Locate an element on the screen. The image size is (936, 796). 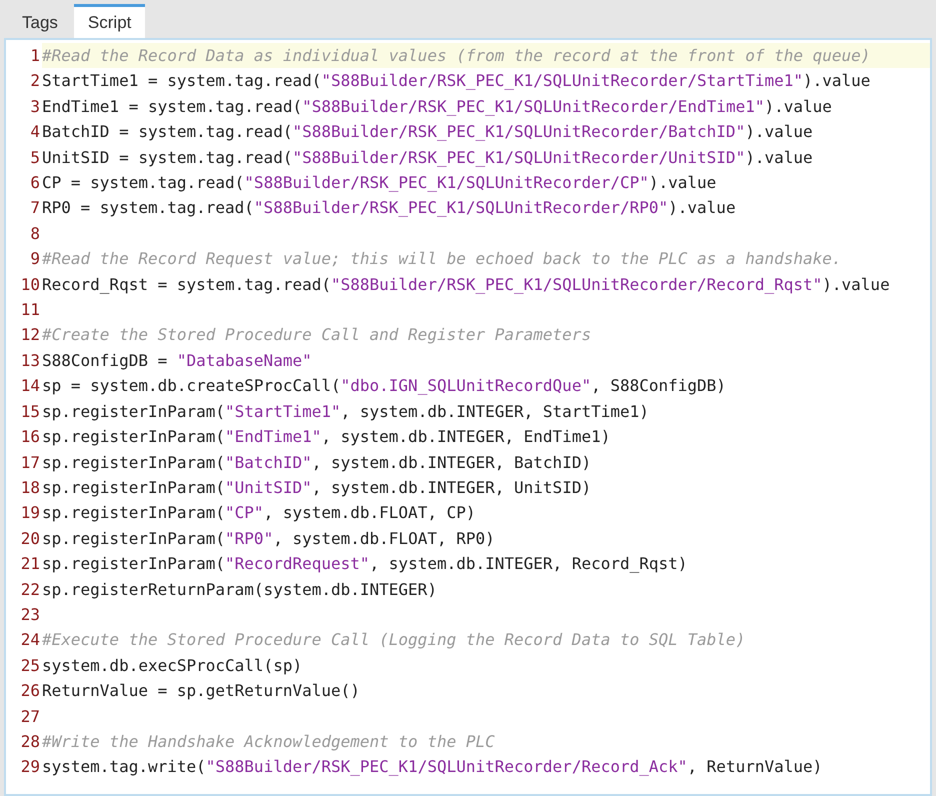
line-number: 10 is located at coordinates (30, 285).